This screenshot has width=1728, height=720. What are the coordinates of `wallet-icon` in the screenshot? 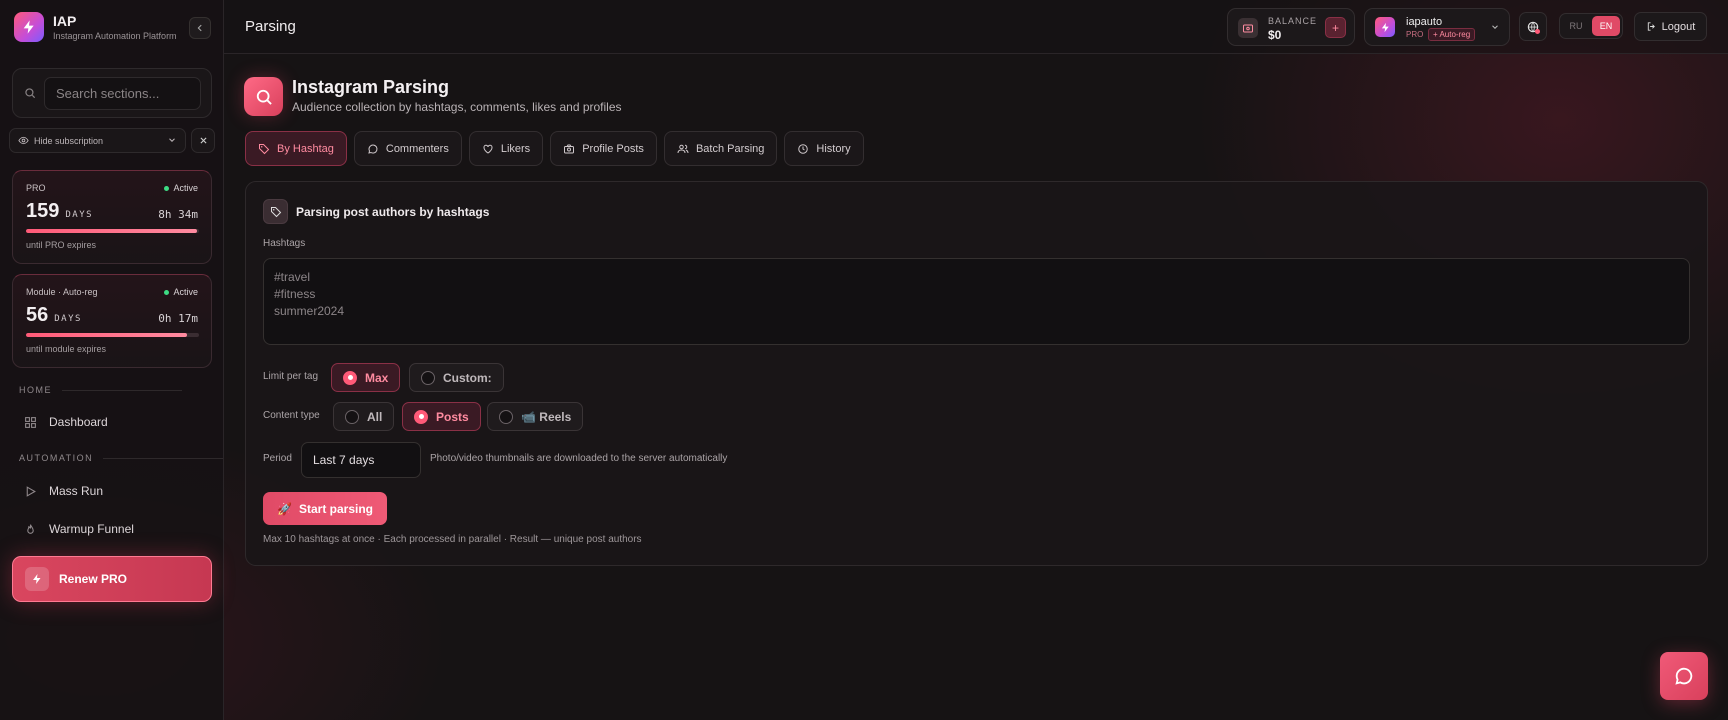 It's located at (1248, 28).